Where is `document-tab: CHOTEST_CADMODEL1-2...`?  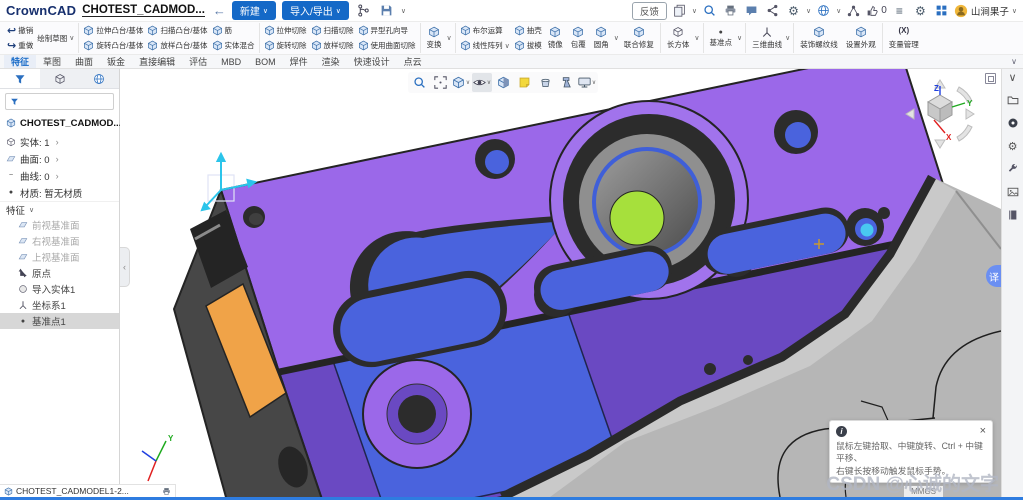 document-tab: CHOTEST_CADMODEL1-2... is located at coordinates (88, 490).